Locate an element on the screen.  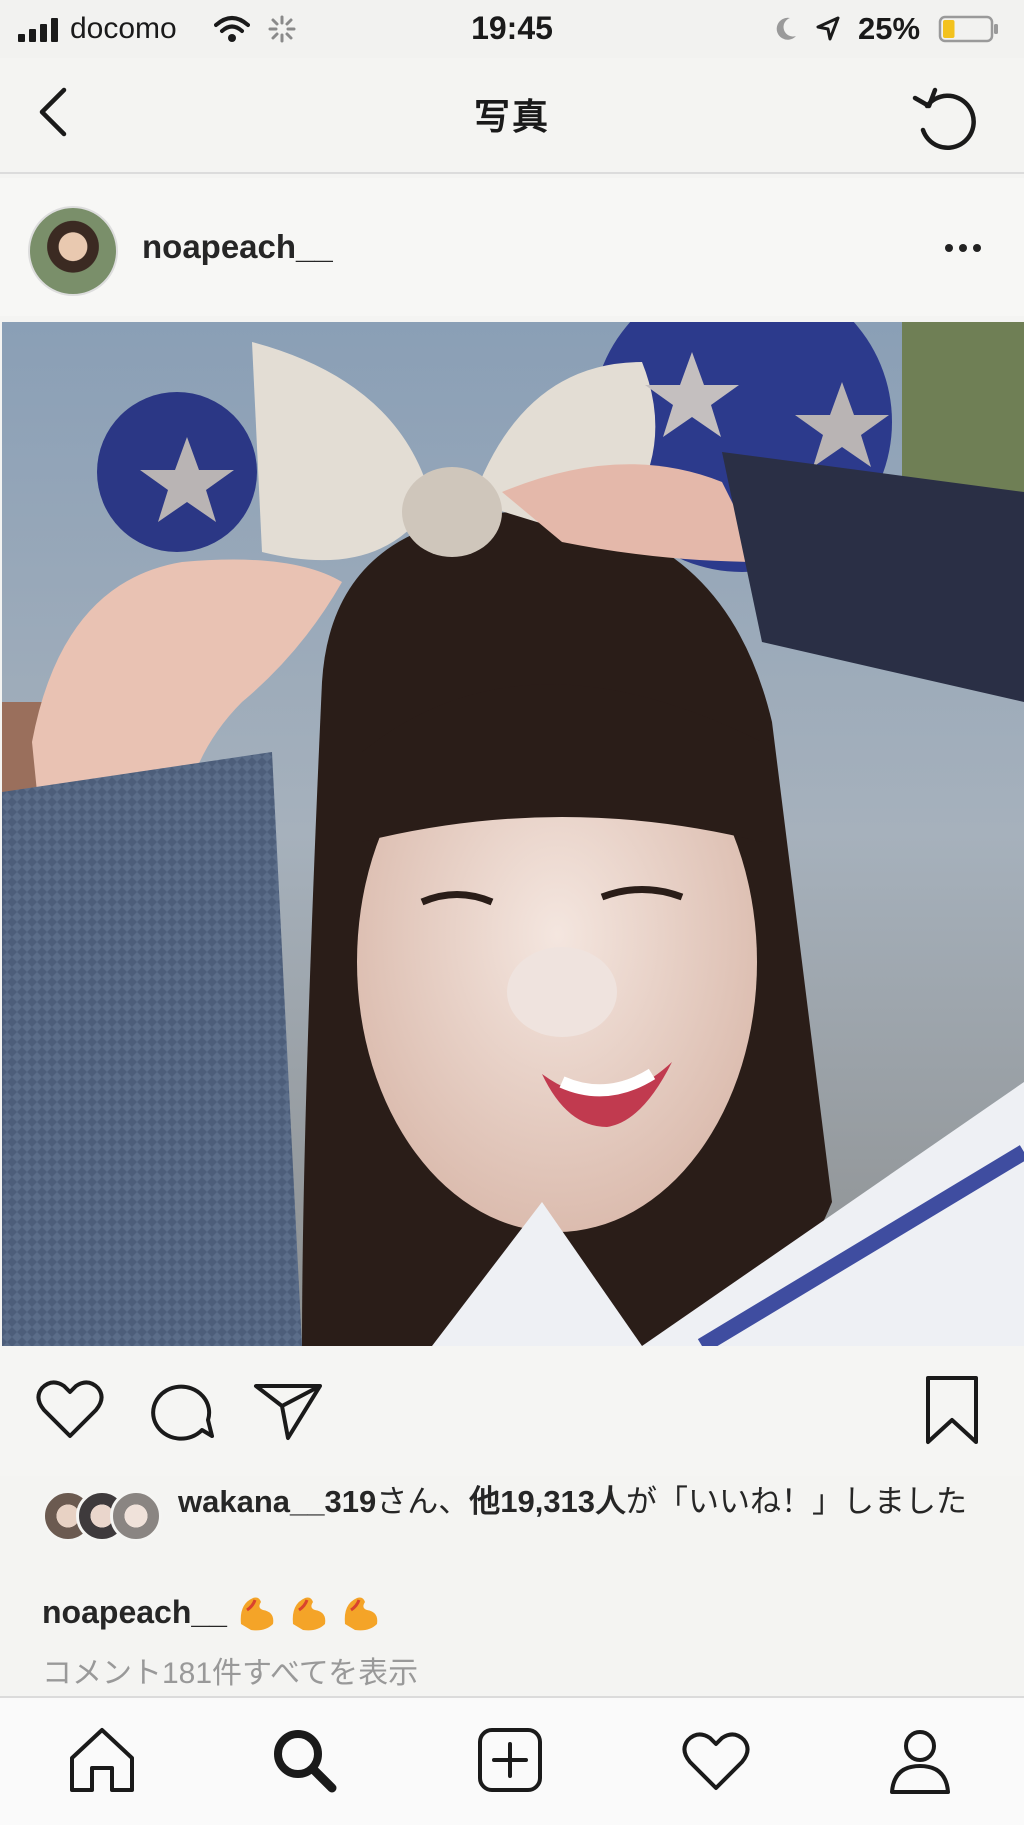
search-icon is located at coordinates (305, 1761).